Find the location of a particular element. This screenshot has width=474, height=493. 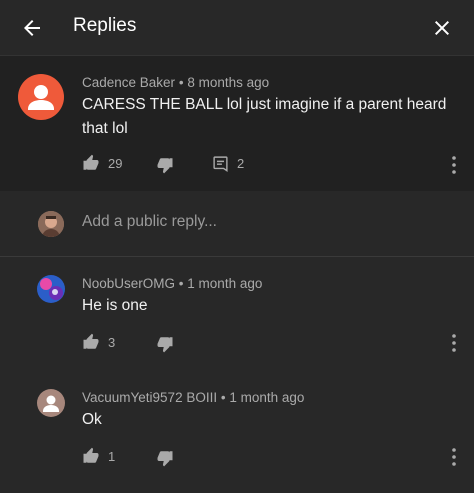

author-name: NoobUserOMG is located at coordinates (128, 283).